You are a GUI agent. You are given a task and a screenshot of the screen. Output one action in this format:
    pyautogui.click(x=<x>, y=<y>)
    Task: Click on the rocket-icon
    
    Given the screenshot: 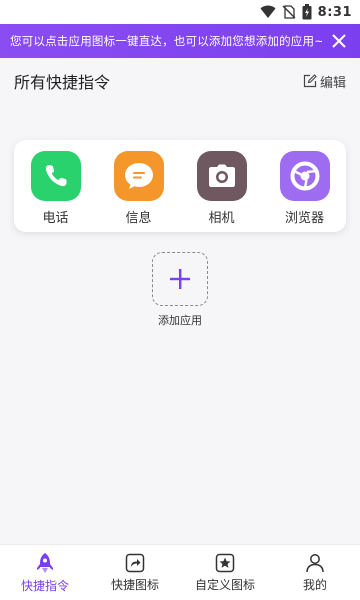 What is the action you would take?
    pyautogui.click(x=45, y=562)
    